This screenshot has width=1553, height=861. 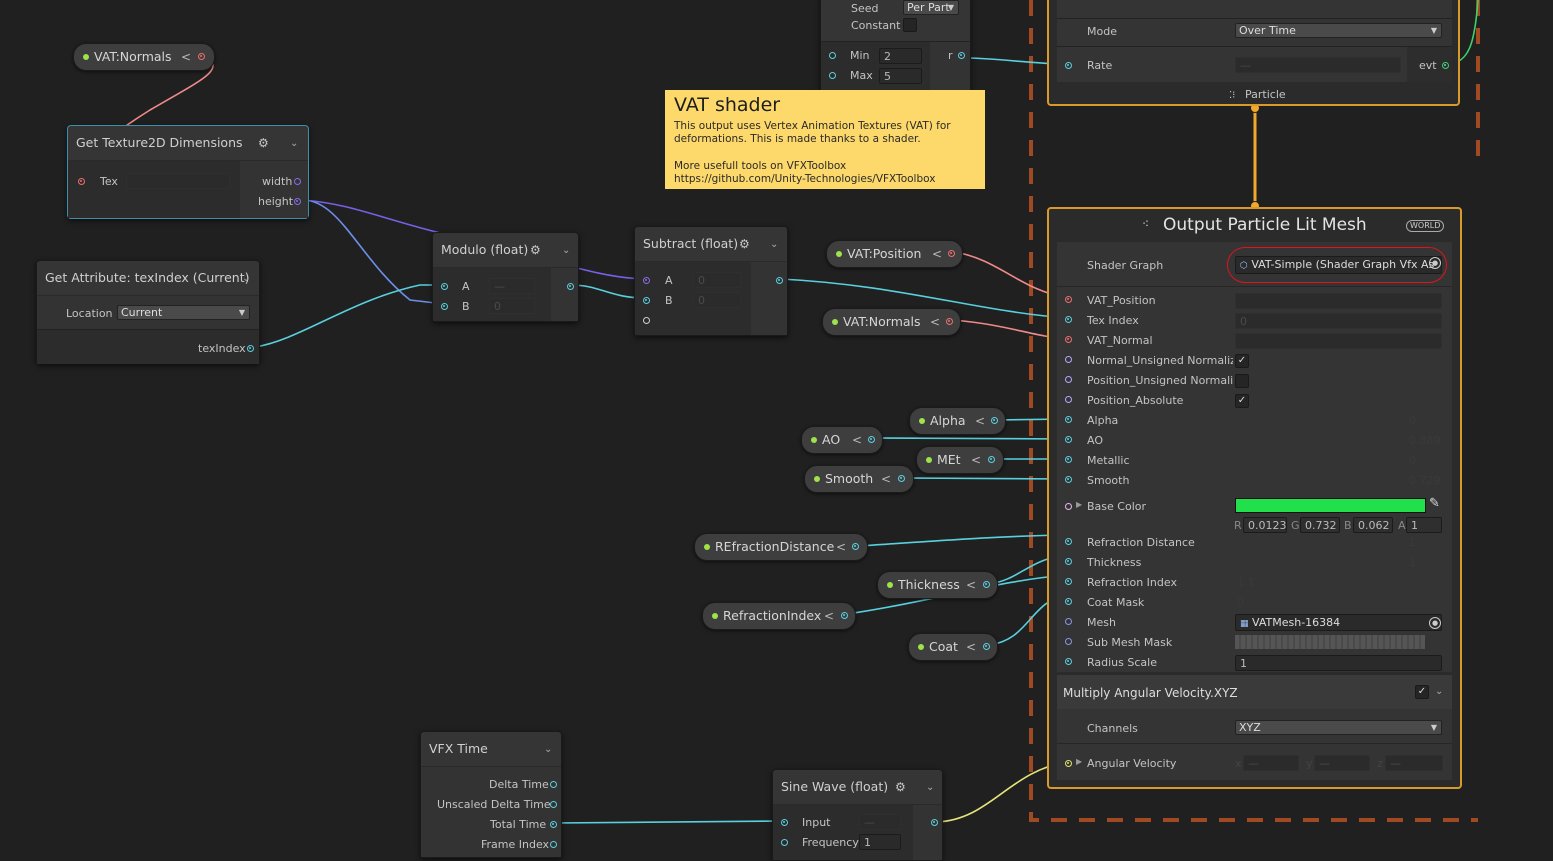 What do you see at coordinates (444, 286) in the screenshot?
I see `a-input-port` at bounding box center [444, 286].